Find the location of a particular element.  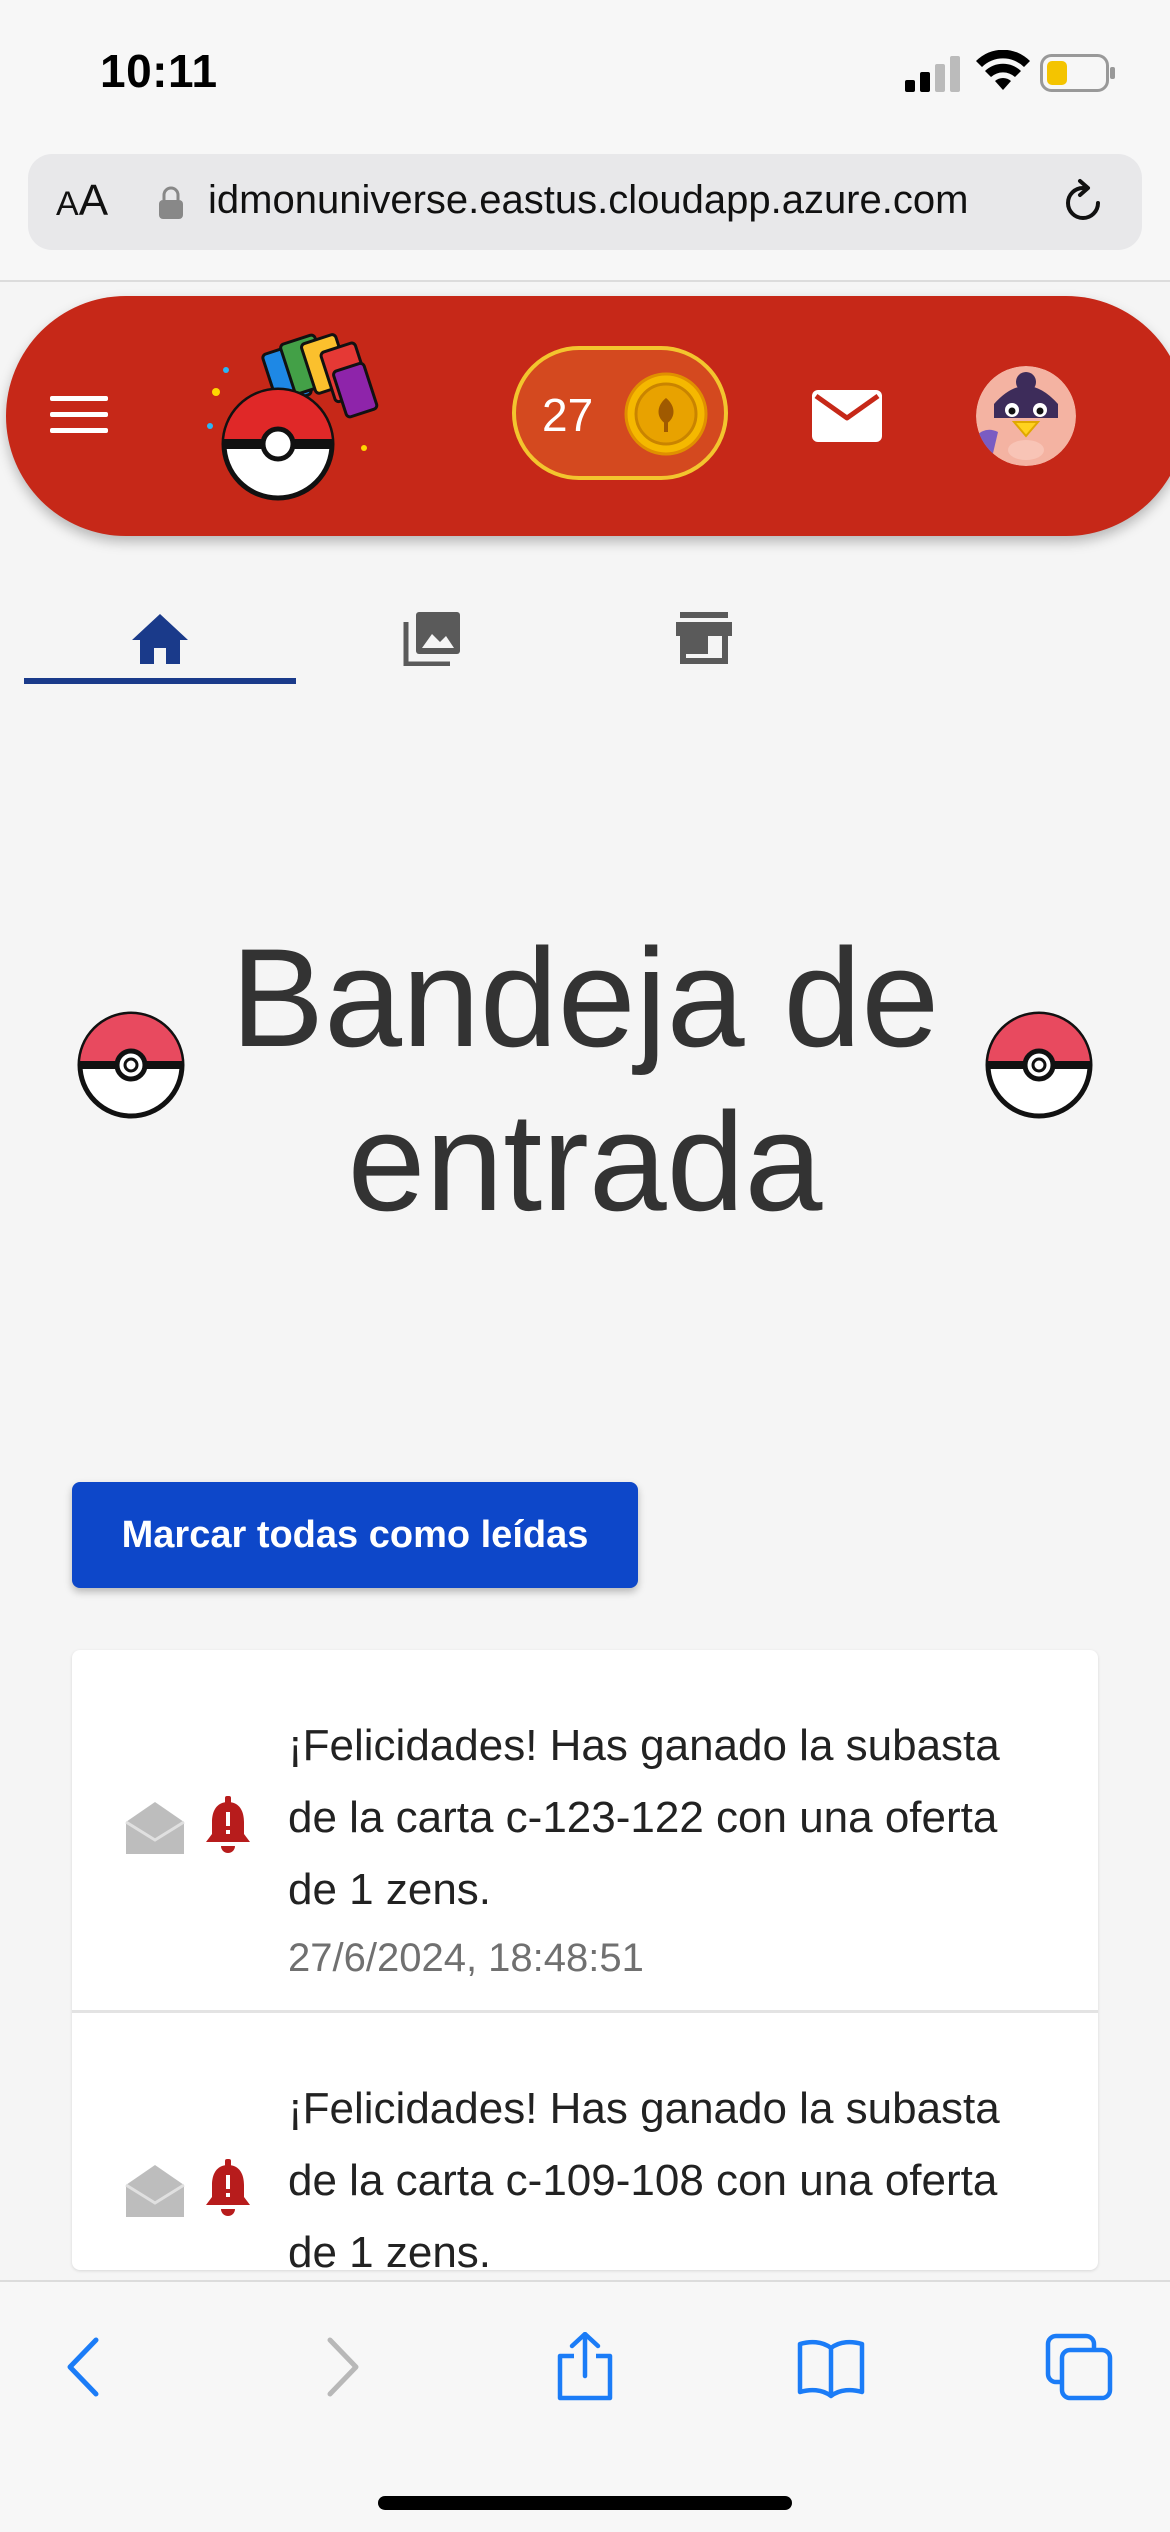

coin-count: 27 is located at coordinates (568, 415).